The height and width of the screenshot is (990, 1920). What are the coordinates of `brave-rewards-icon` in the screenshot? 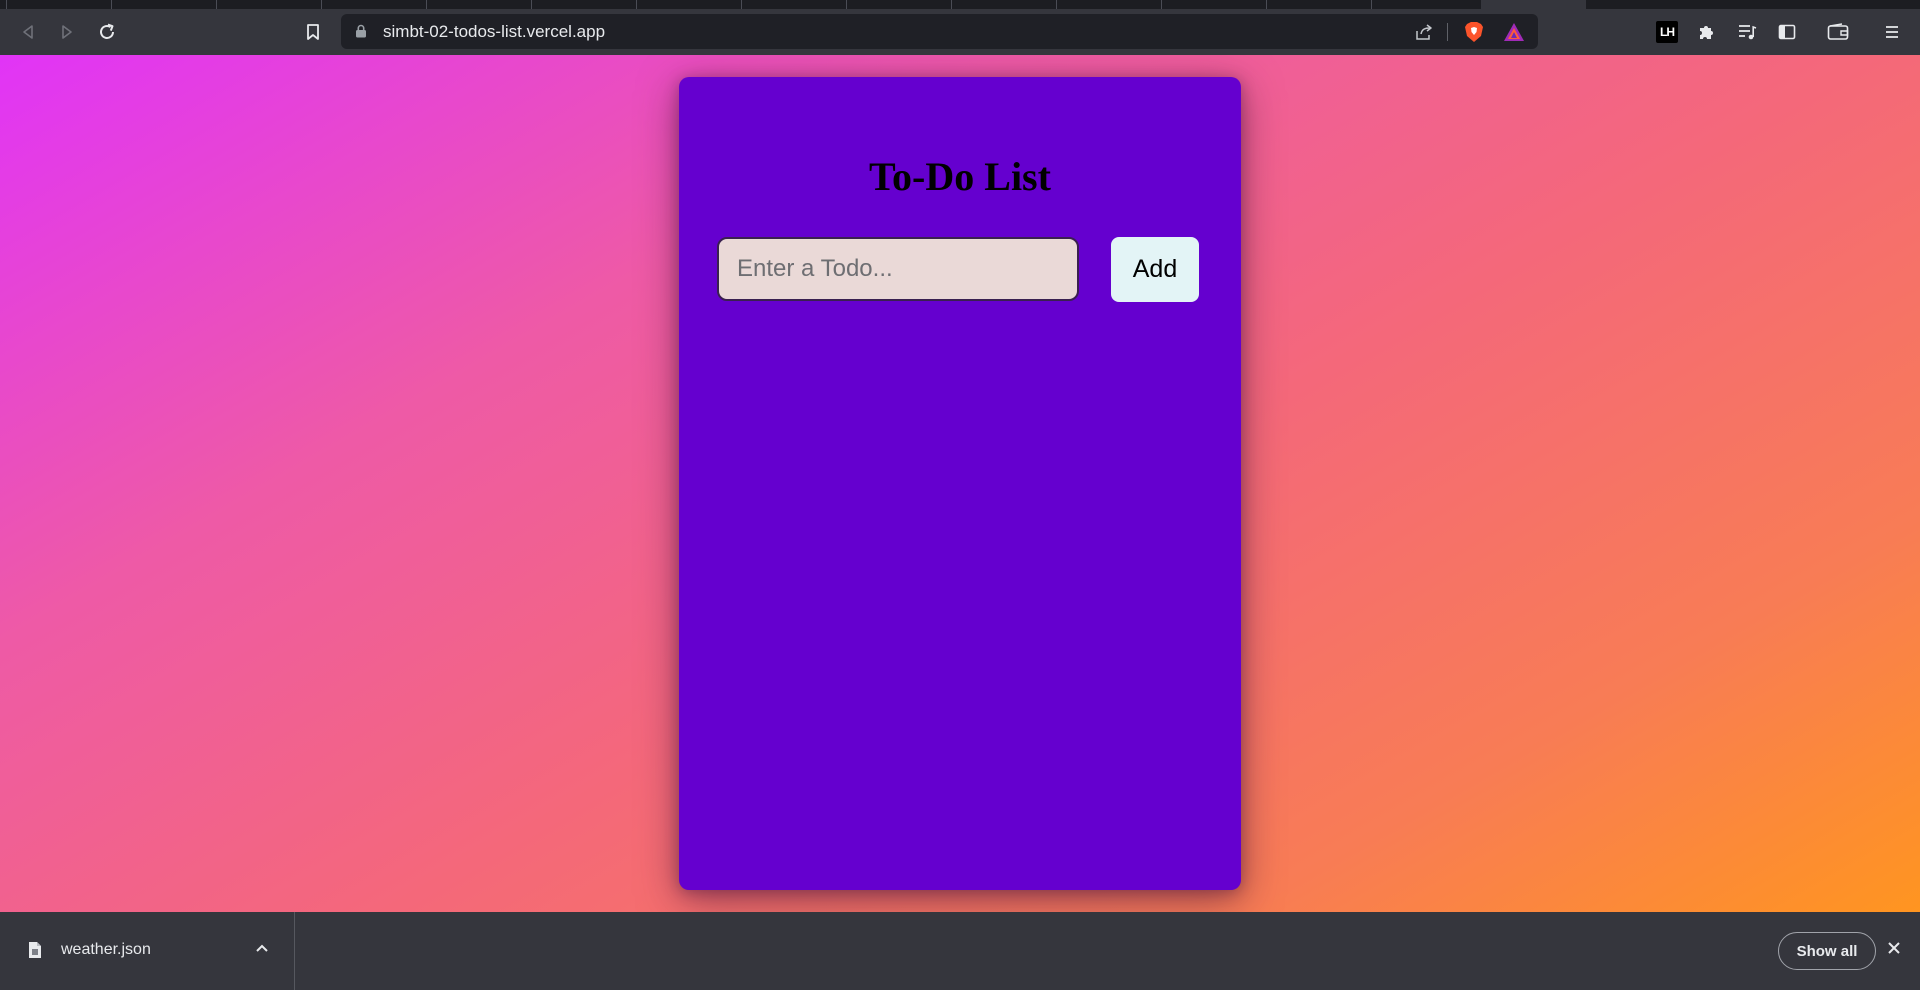 It's located at (1514, 32).